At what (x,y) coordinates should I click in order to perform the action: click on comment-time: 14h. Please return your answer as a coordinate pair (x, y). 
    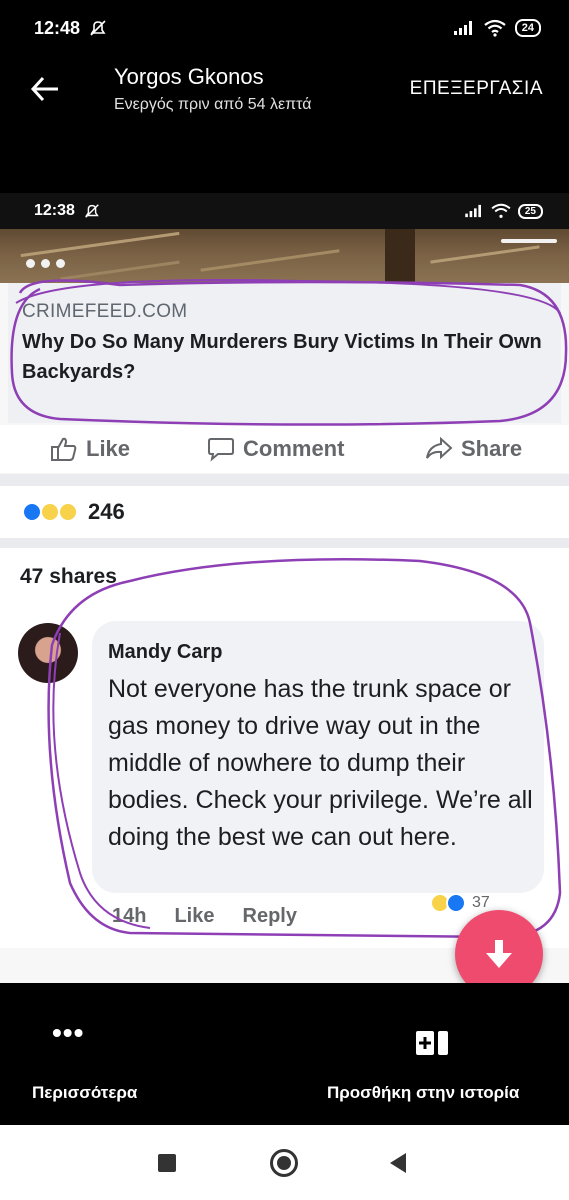
    Looking at the image, I should click on (129, 916).